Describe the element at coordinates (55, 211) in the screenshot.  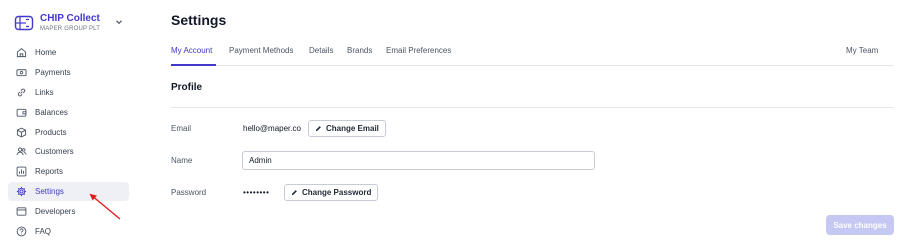
I see `sidebar-item-label: Developers` at that location.